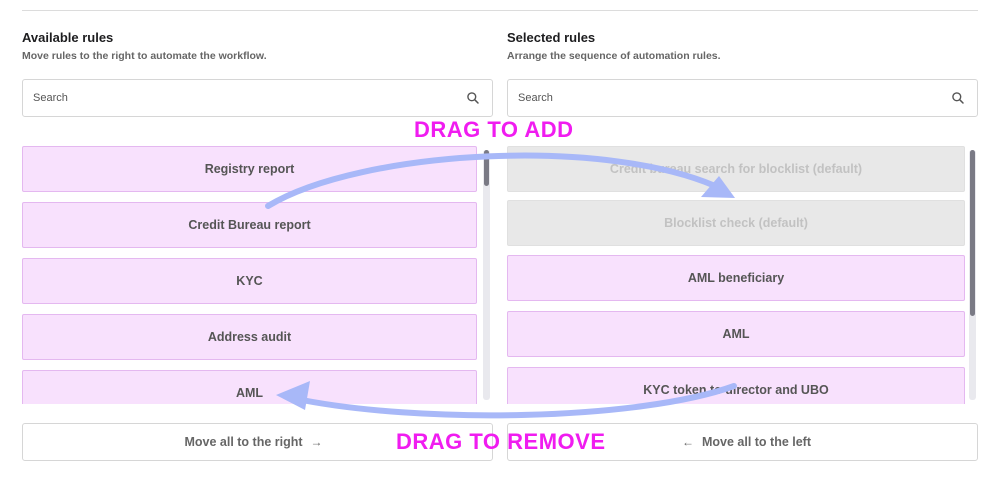 This screenshot has width=996, height=479. I want to click on move-all-left-button: ← Move all to the left, so click(742, 442).